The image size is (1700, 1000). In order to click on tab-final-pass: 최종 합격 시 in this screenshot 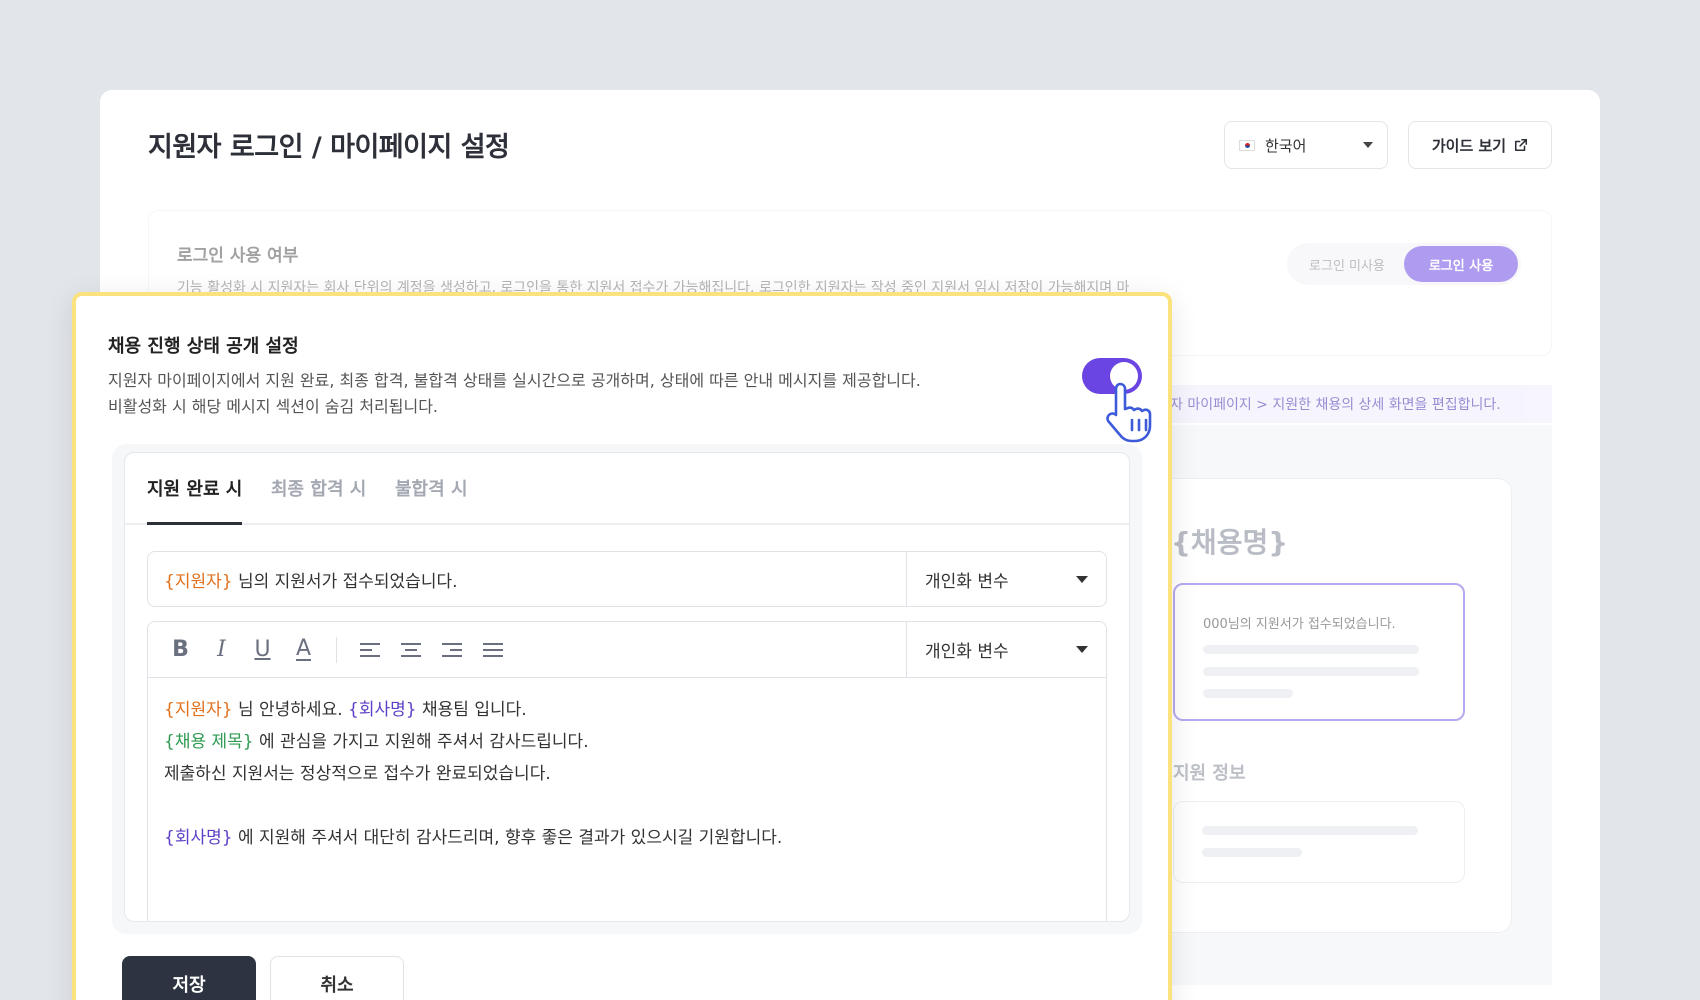, I will do `click(318, 498)`.